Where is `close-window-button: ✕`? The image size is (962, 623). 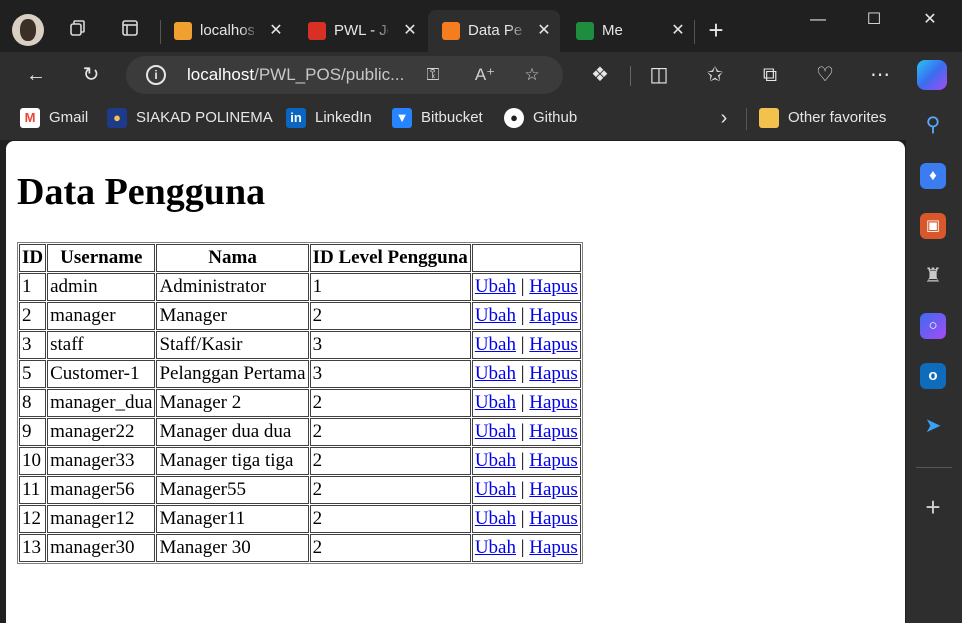 close-window-button: ✕ is located at coordinates (930, 20).